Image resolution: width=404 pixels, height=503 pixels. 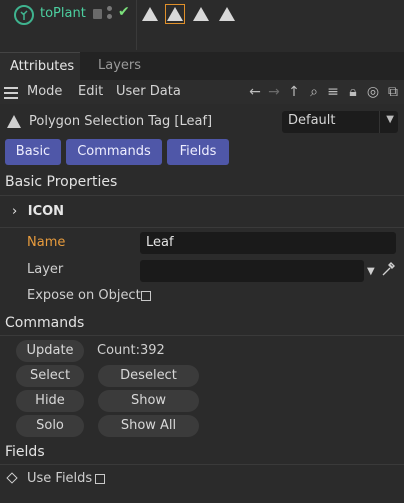 What do you see at coordinates (124, 12) in the screenshot?
I see `enabled-check-icon: ✔` at bounding box center [124, 12].